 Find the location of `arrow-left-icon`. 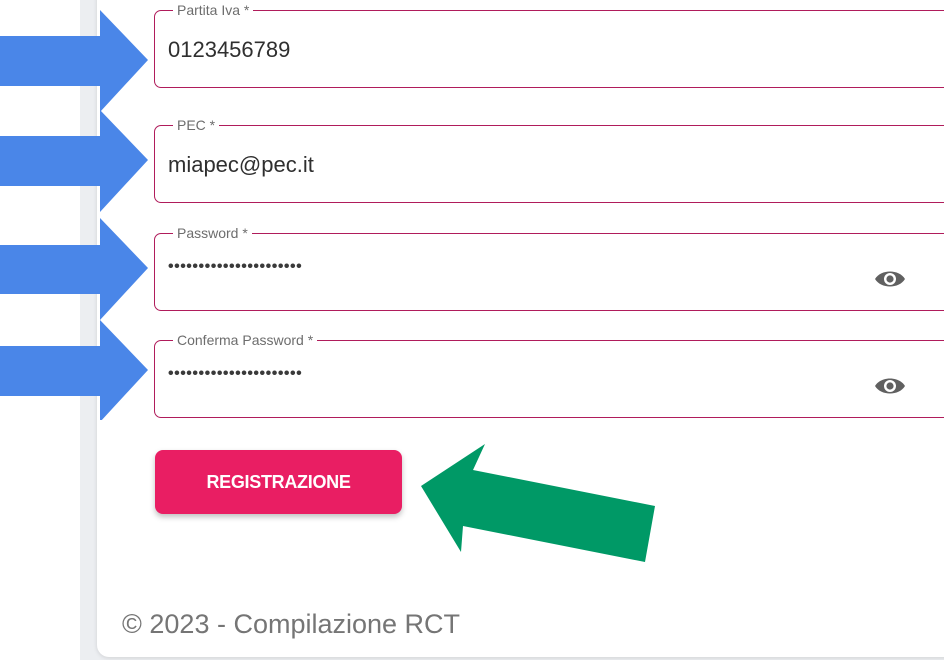

arrow-left-icon is located at coordinates (538, 503).